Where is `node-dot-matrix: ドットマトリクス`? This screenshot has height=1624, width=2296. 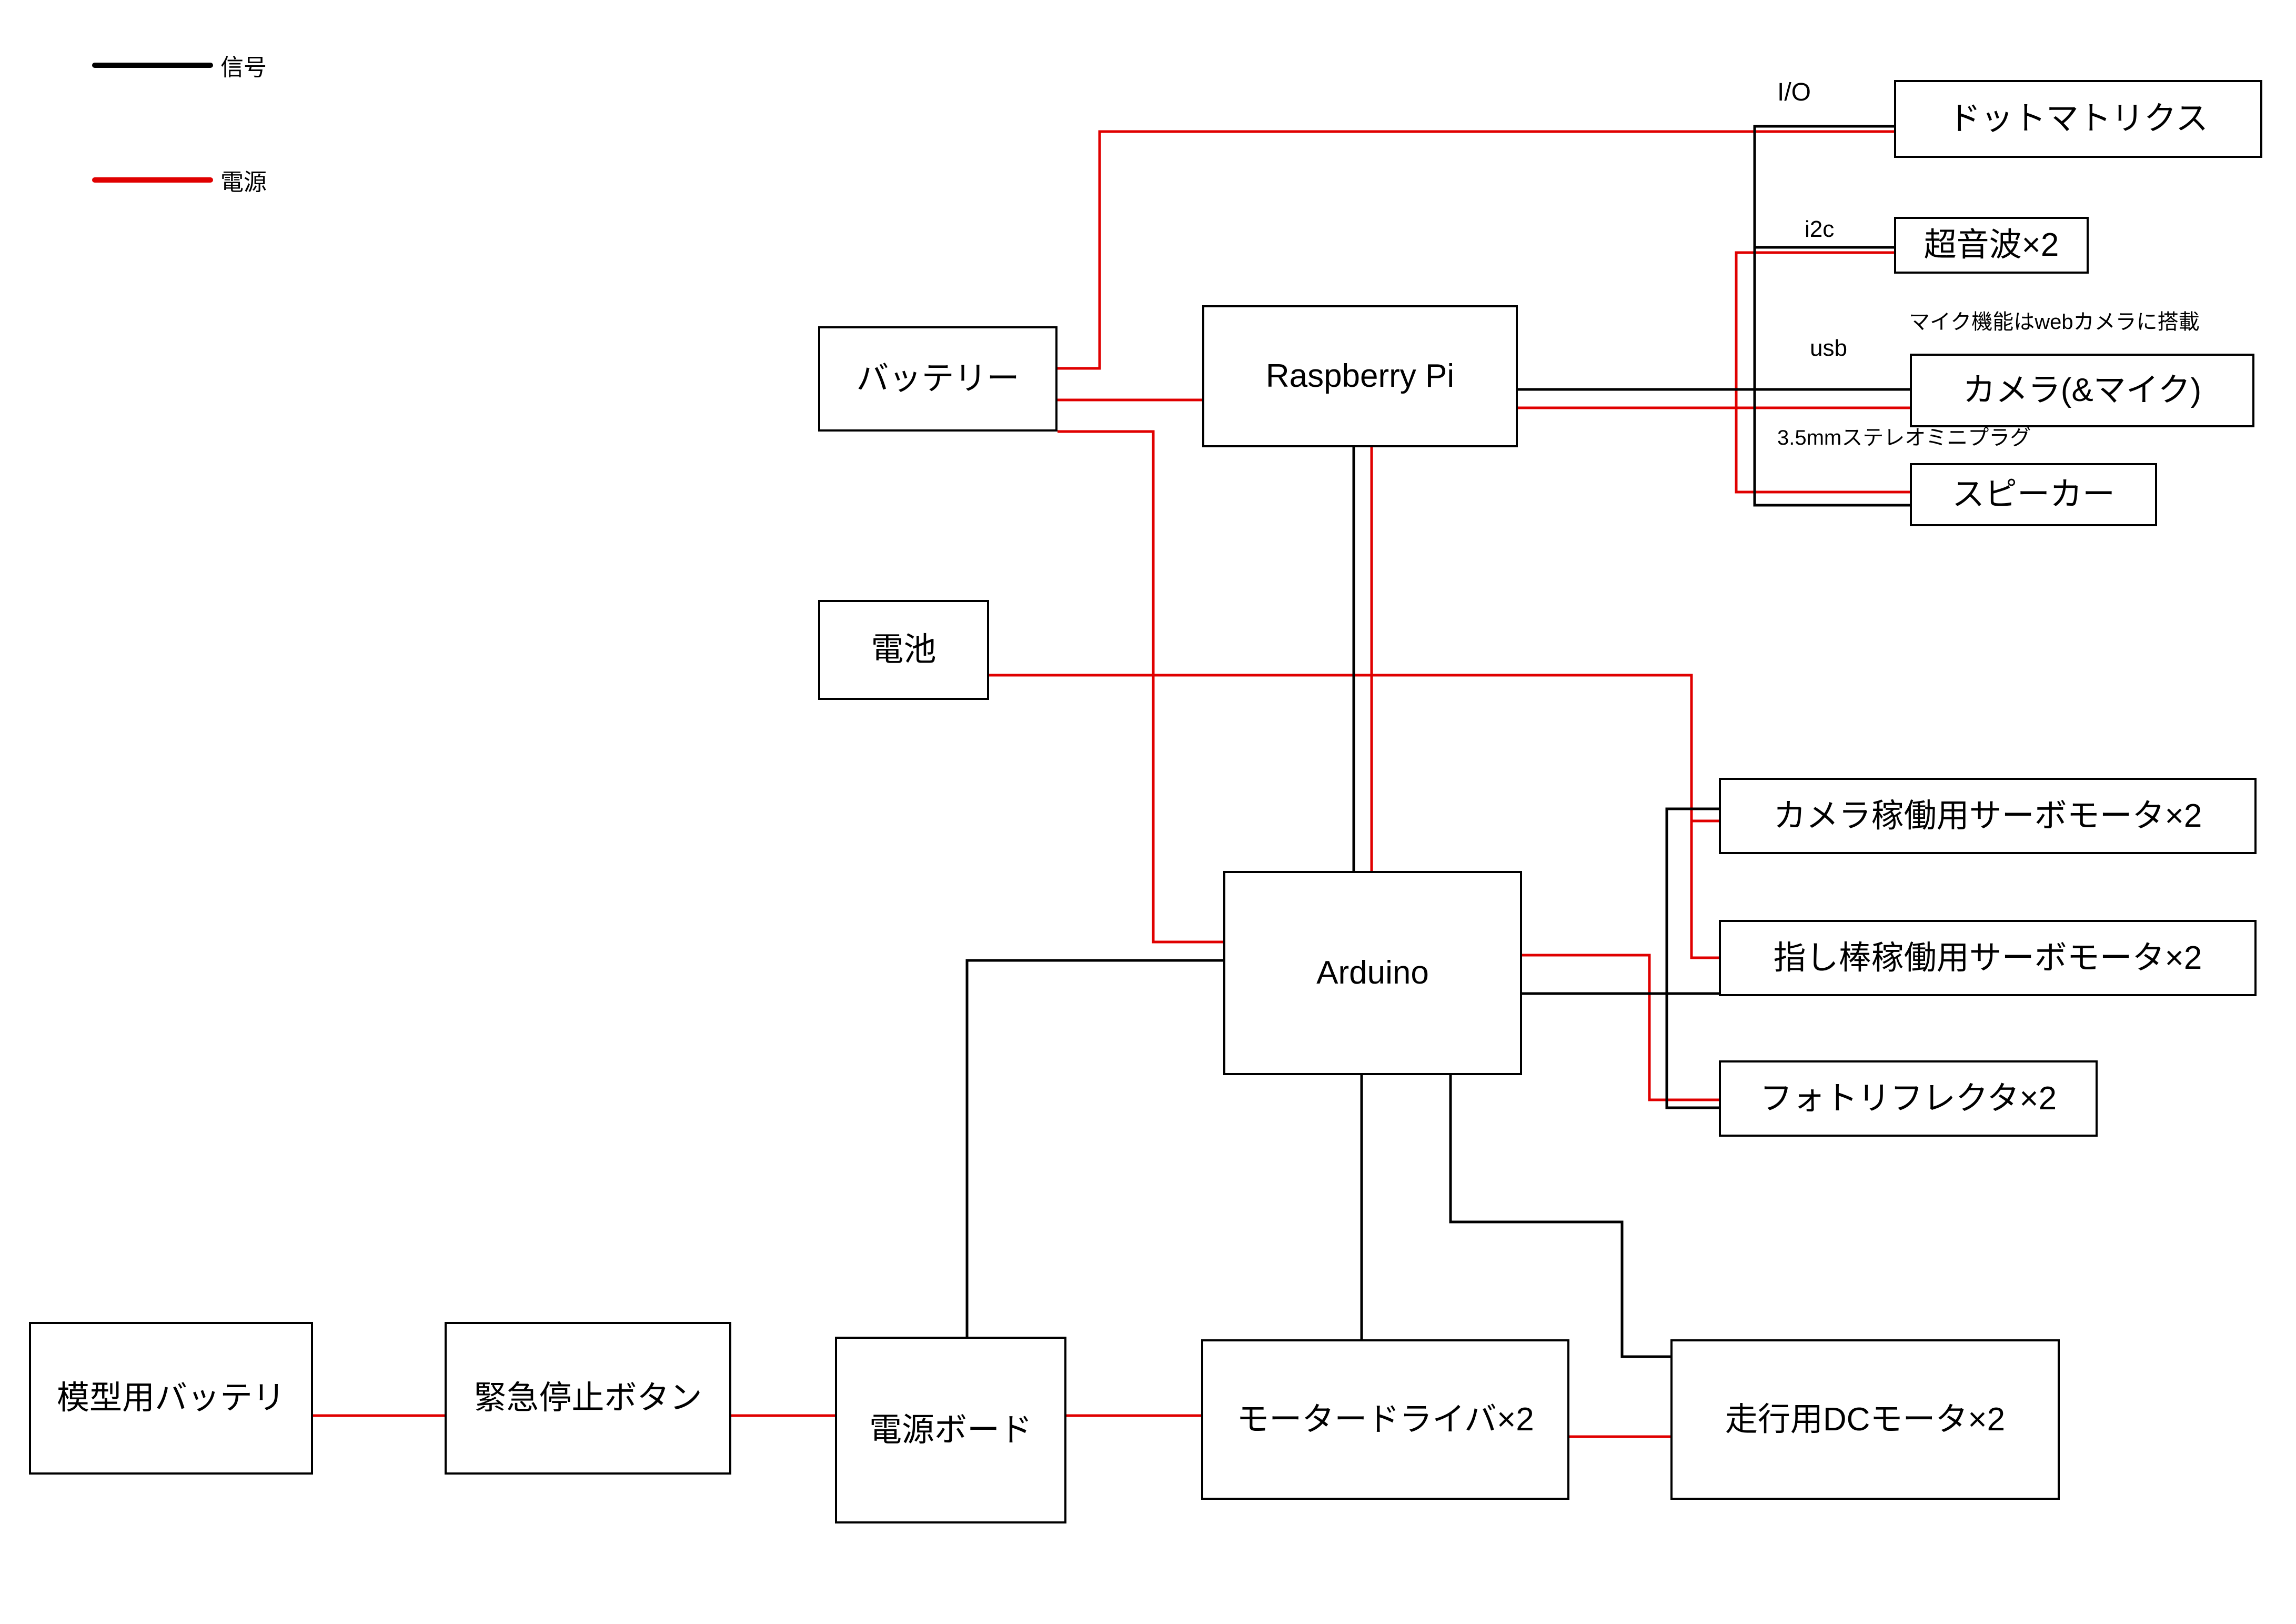 node-dot-matrix: ドットマトリクス is located at coordinates (2078, 119).